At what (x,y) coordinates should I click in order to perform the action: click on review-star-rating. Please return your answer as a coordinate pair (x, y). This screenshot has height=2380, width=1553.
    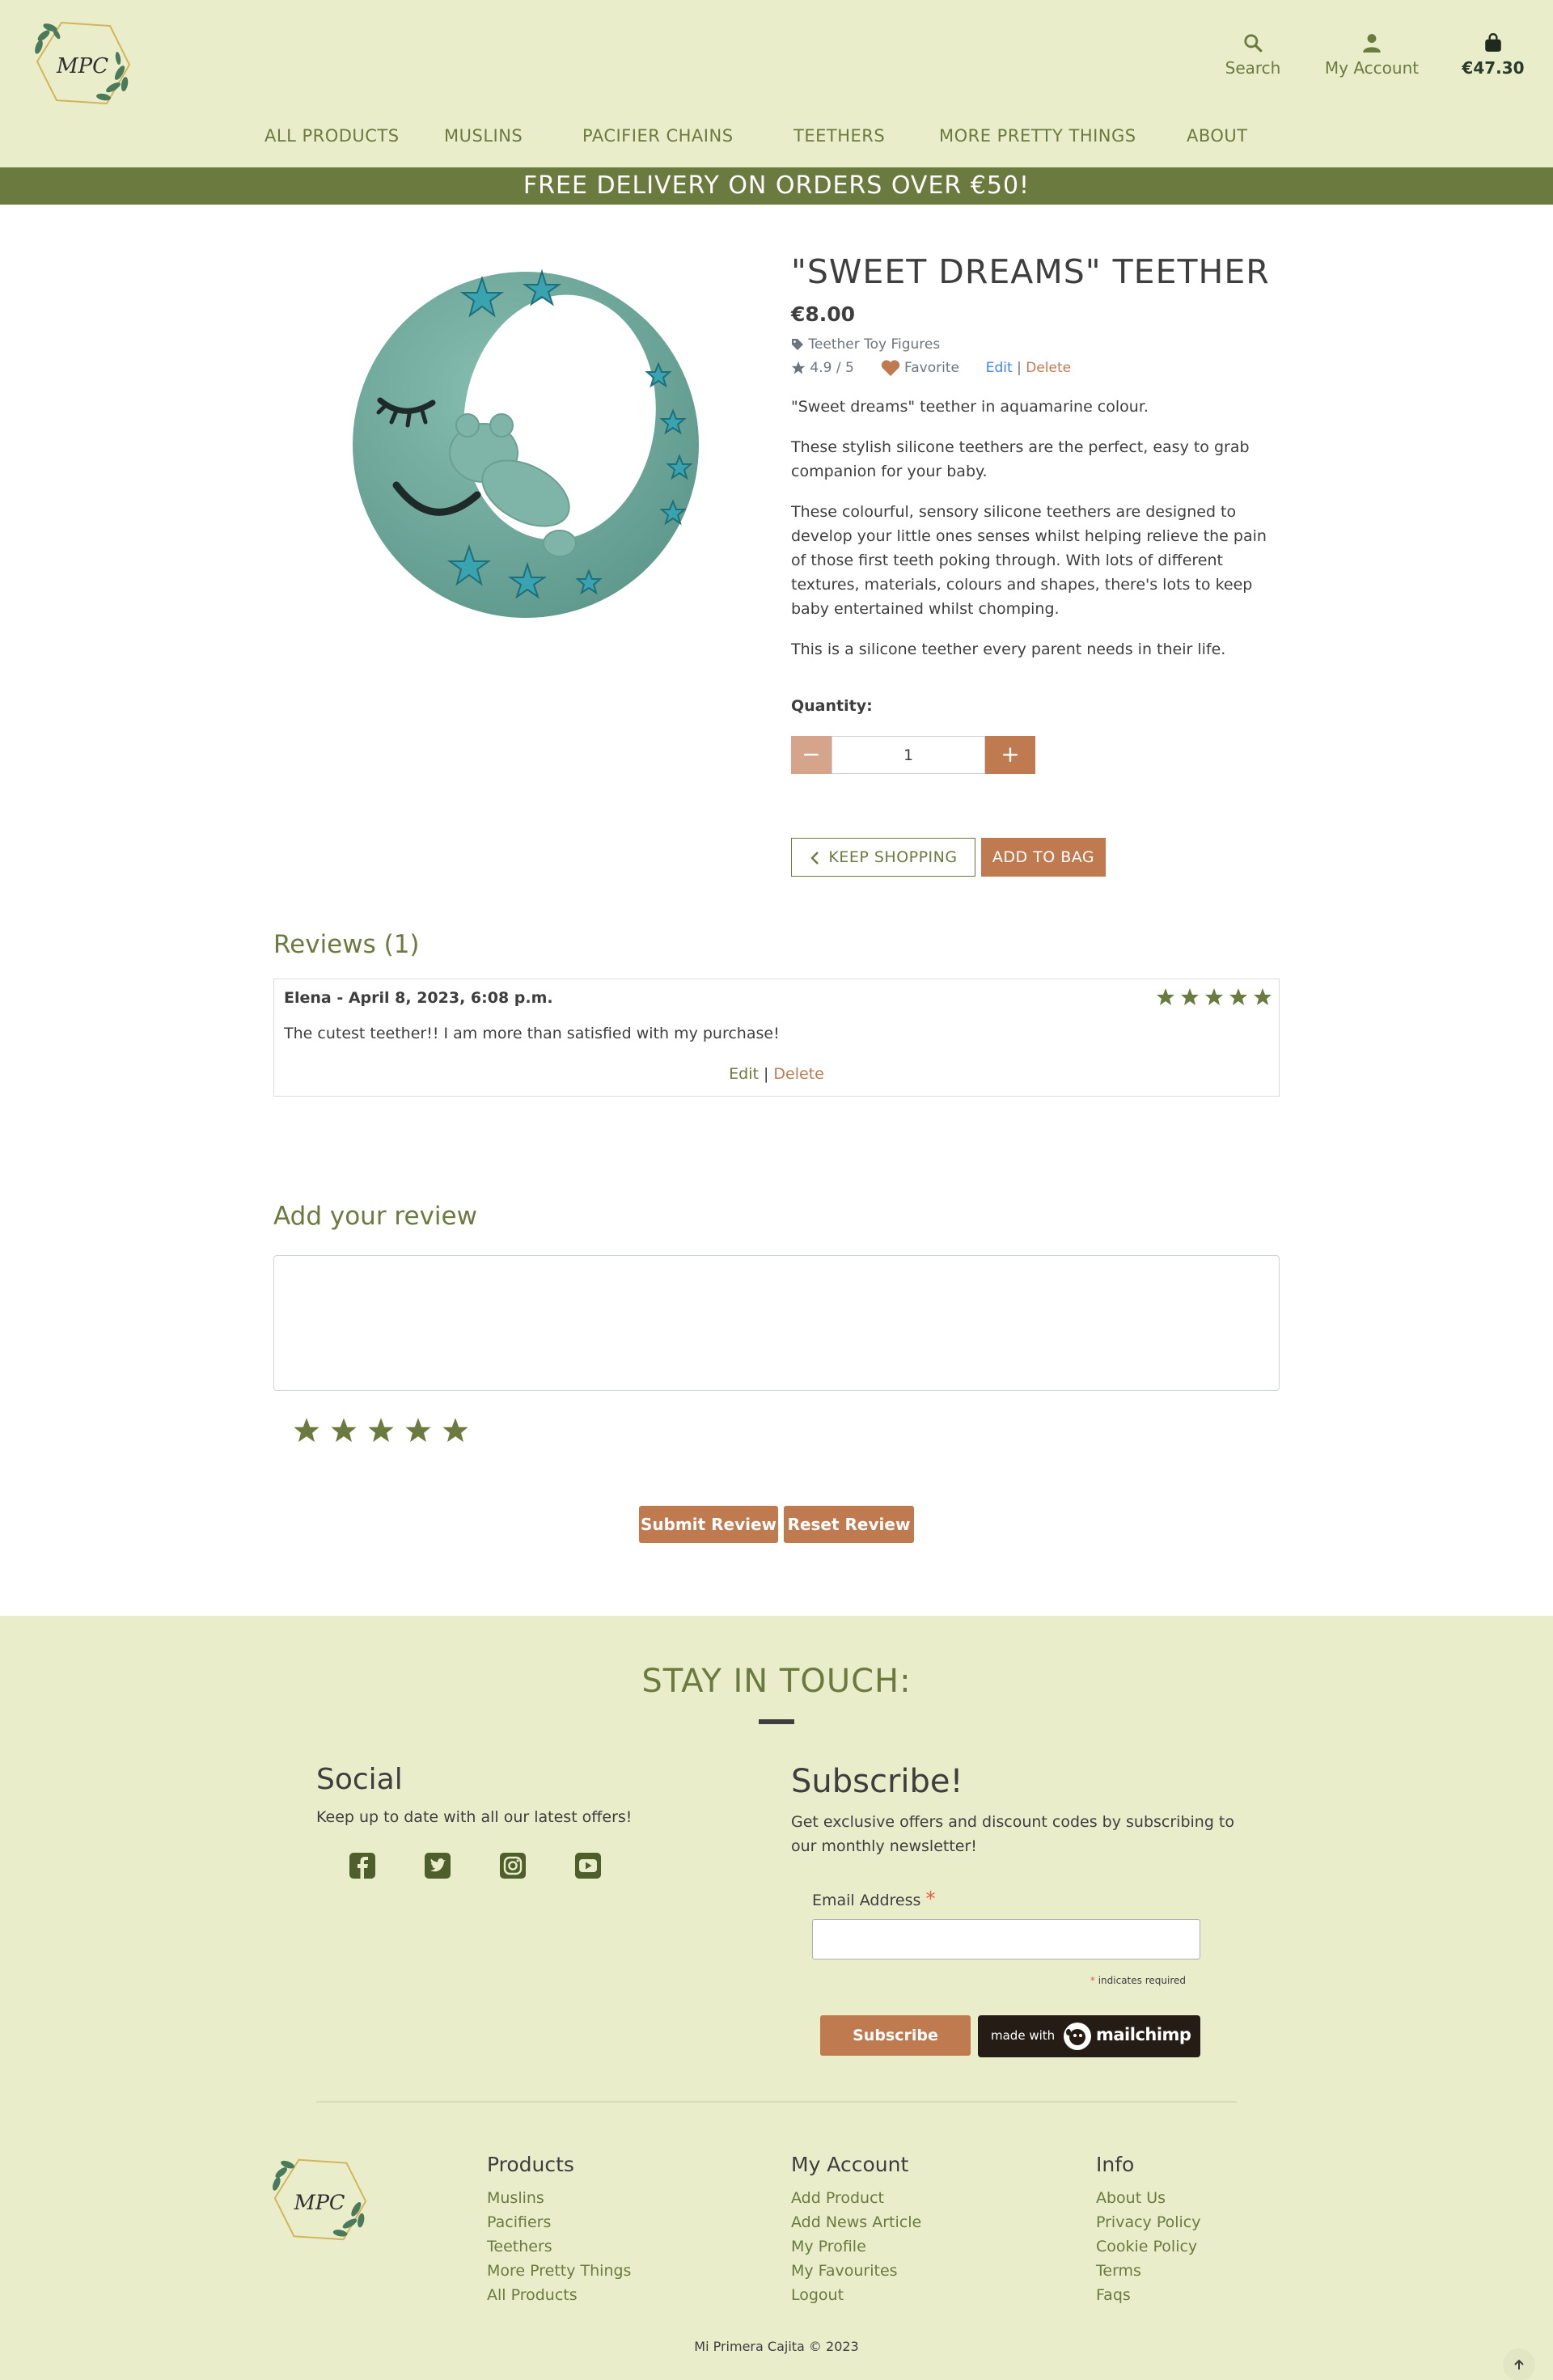
    Looking at the image, I should click on (1211, 998).